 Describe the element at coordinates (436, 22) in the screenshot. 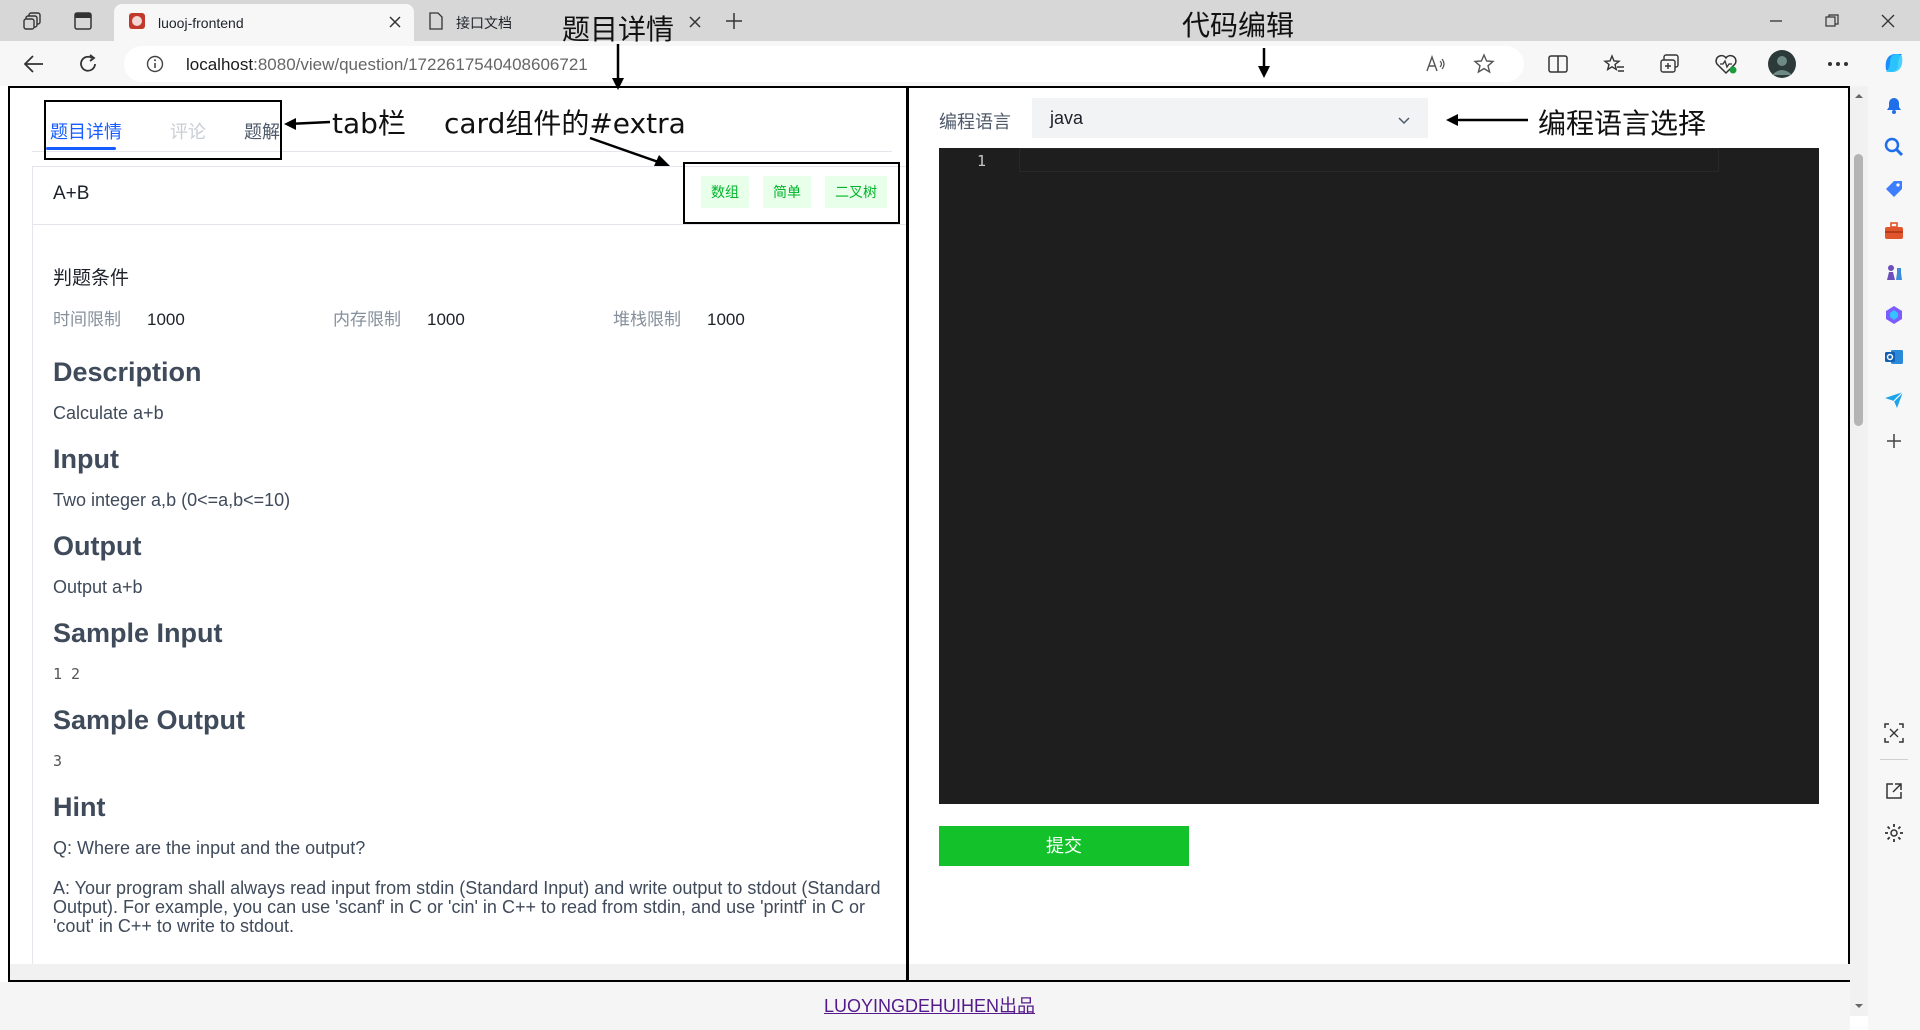

I see `document-icon` at that location.